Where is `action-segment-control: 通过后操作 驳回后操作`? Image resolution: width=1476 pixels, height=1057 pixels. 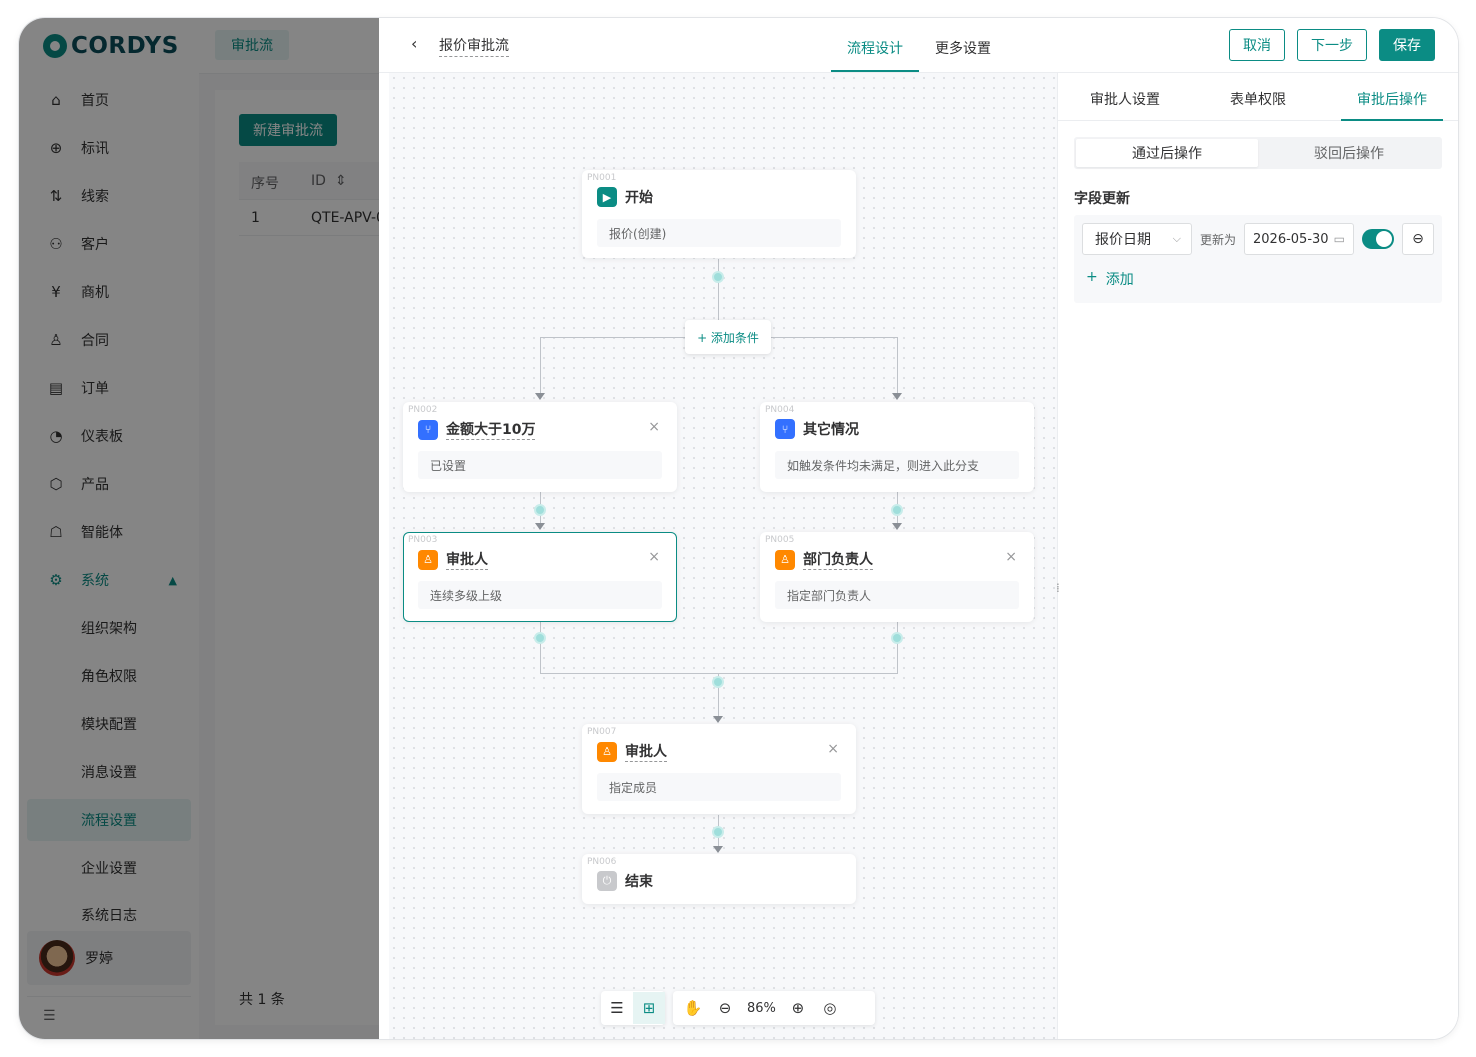 action-segment-control: 通过后操作 驳回后操作 is located at coordinates (1258, 153).